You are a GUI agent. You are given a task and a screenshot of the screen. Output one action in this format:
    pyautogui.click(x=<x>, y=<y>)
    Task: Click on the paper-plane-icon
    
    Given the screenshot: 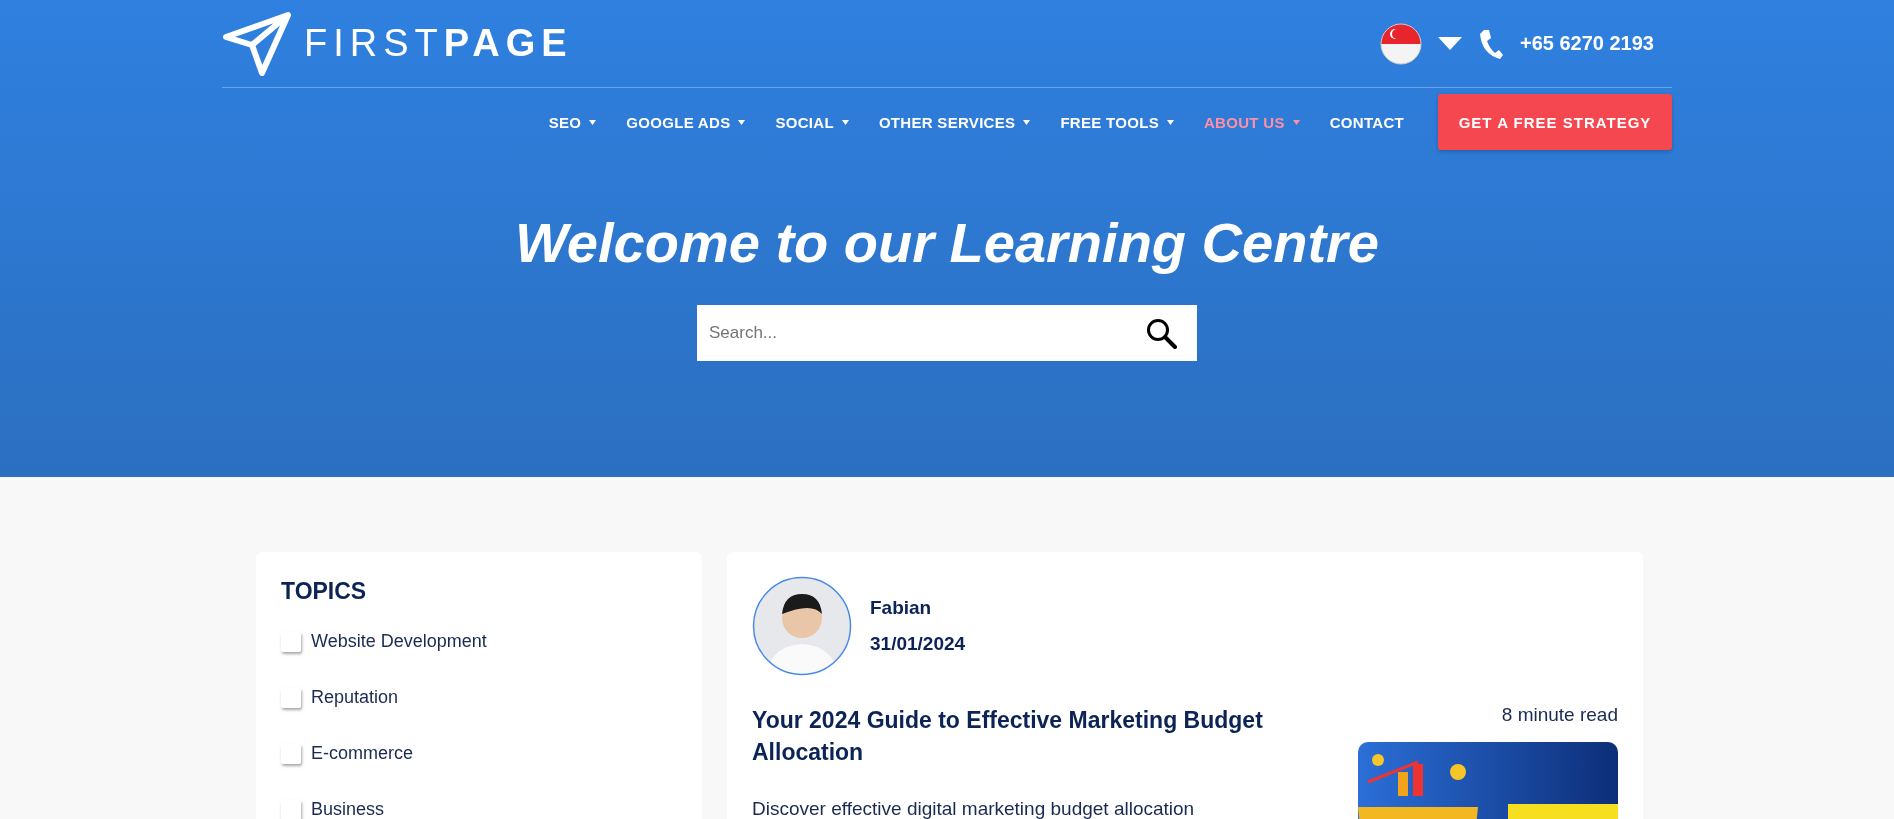 What is the action you would take?
    pyautogui.click(x=257, y=43)
    